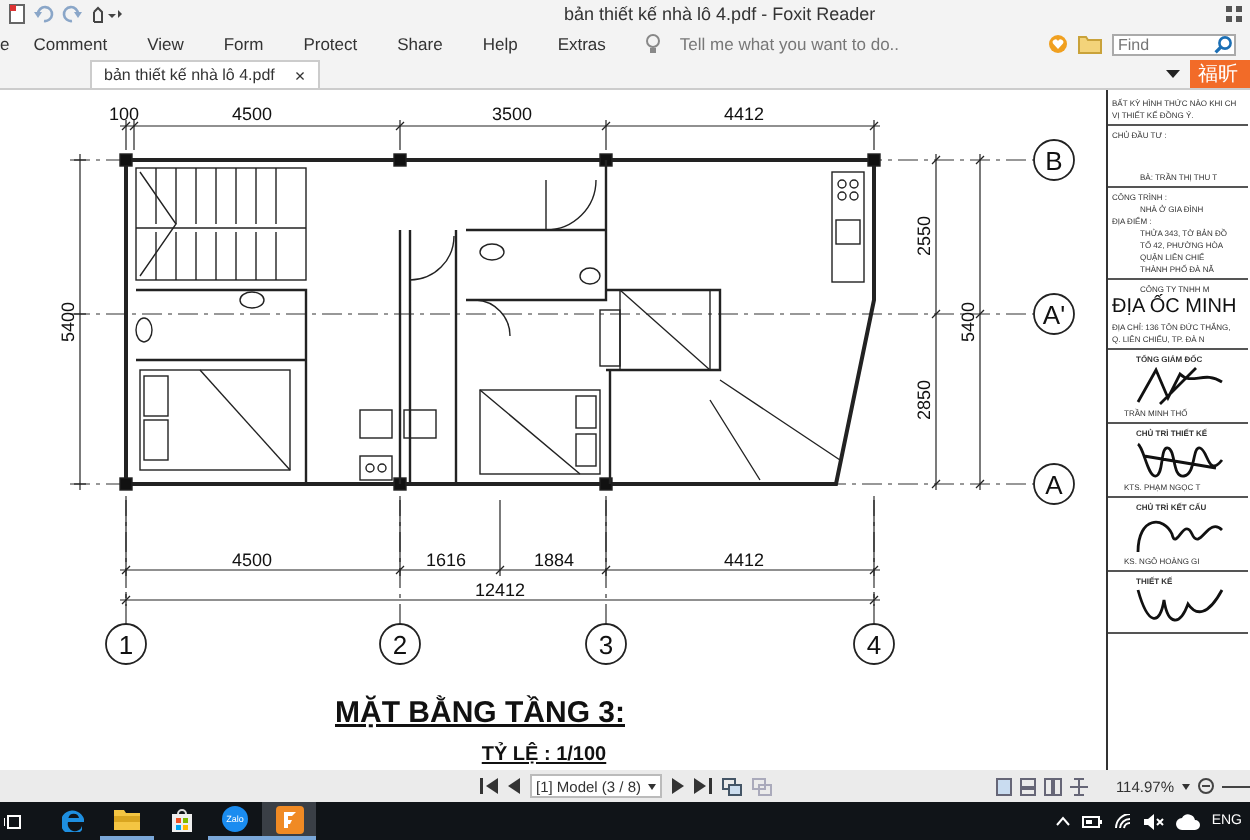 The width and height of the screenshot is (1250, 840). Describe the element at coordinates (17, 14) in the screenshot. I see `page-icon` at that location.